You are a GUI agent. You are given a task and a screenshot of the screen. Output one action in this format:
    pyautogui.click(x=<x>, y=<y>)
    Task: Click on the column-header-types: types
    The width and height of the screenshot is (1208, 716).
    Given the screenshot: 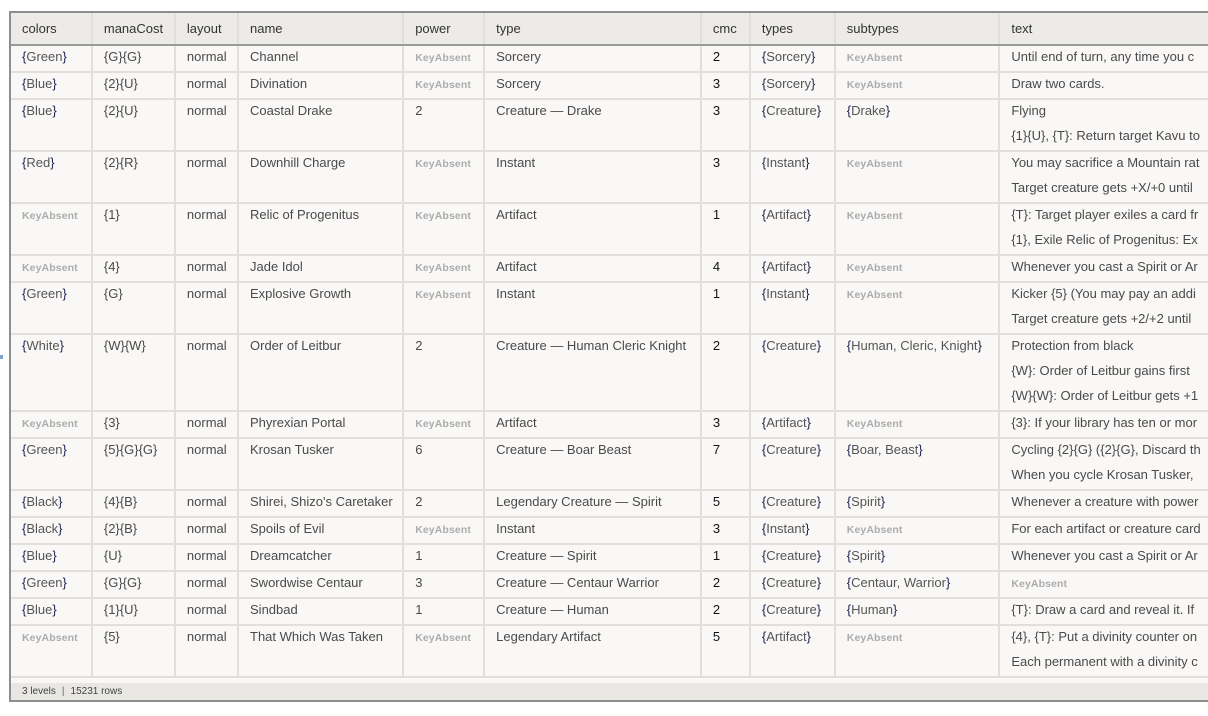 What is the action you would take?
    pyautogui.click(x=792, y=29)
    